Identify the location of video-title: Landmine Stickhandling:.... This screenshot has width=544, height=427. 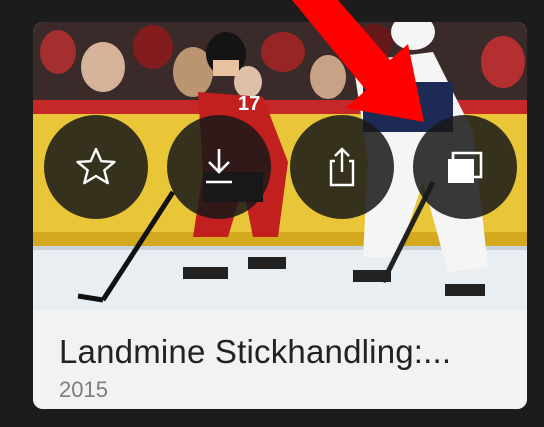
(255, 352).